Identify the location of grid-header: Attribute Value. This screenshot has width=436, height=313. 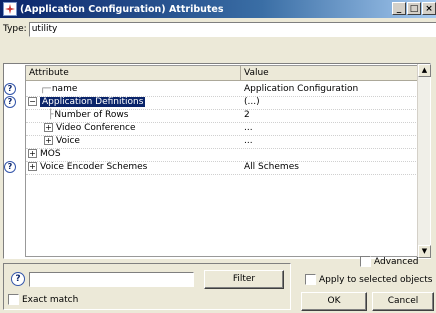
(228, 73).